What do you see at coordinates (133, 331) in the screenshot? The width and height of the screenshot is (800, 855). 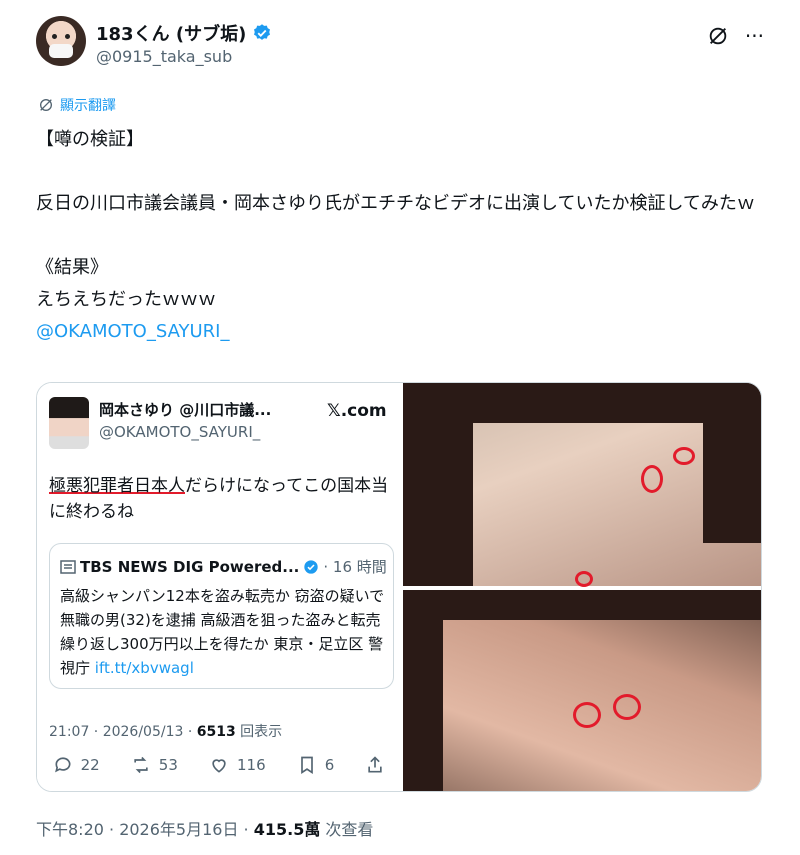 I see `mention-link: @OKAMOTO_SAYURI_` at bounding box center [133, 331].